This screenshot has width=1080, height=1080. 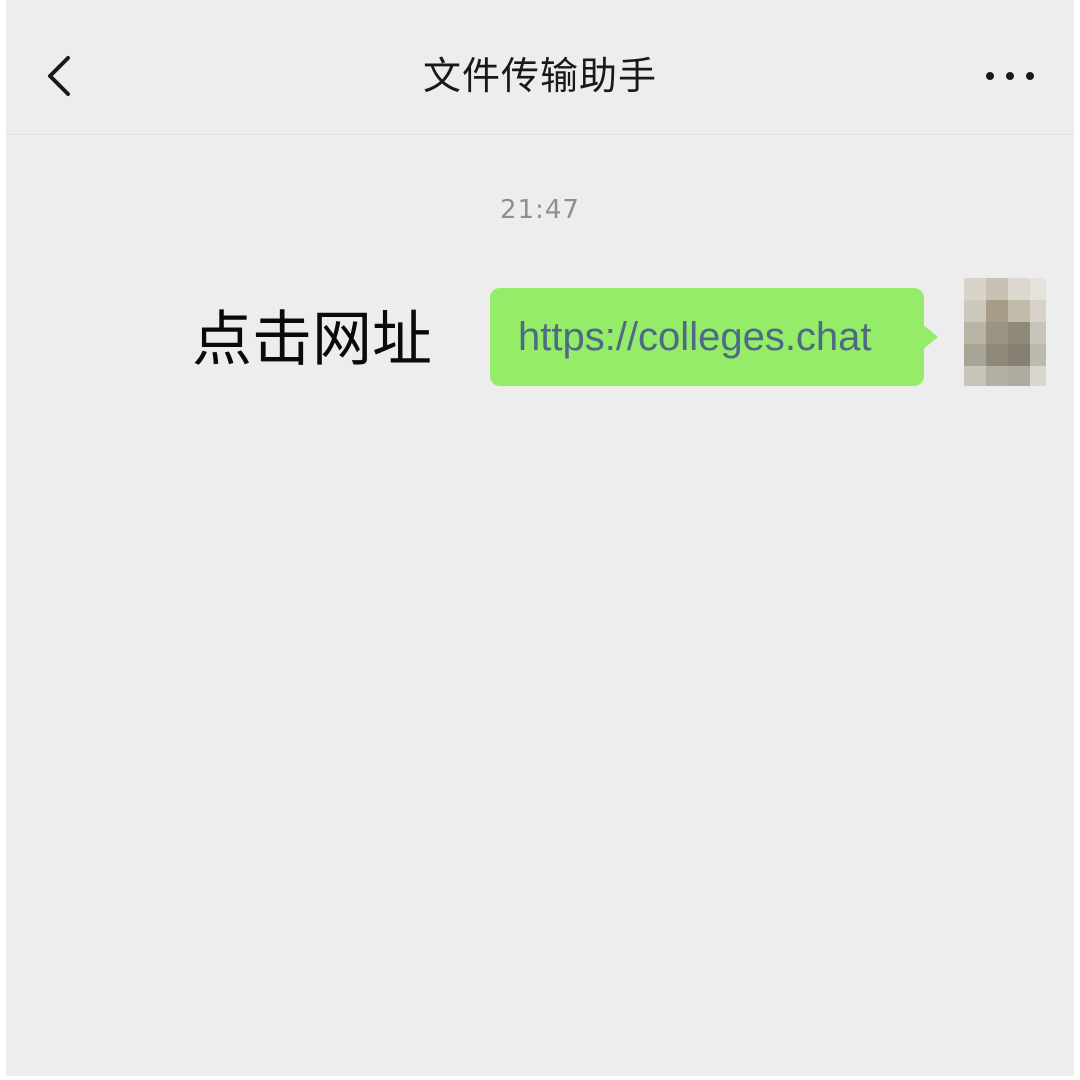 What do you see at coordinates (539, 76) in the screenshot?
I see `chat-title: 文件传输助手` at bounding box center [539, 76].